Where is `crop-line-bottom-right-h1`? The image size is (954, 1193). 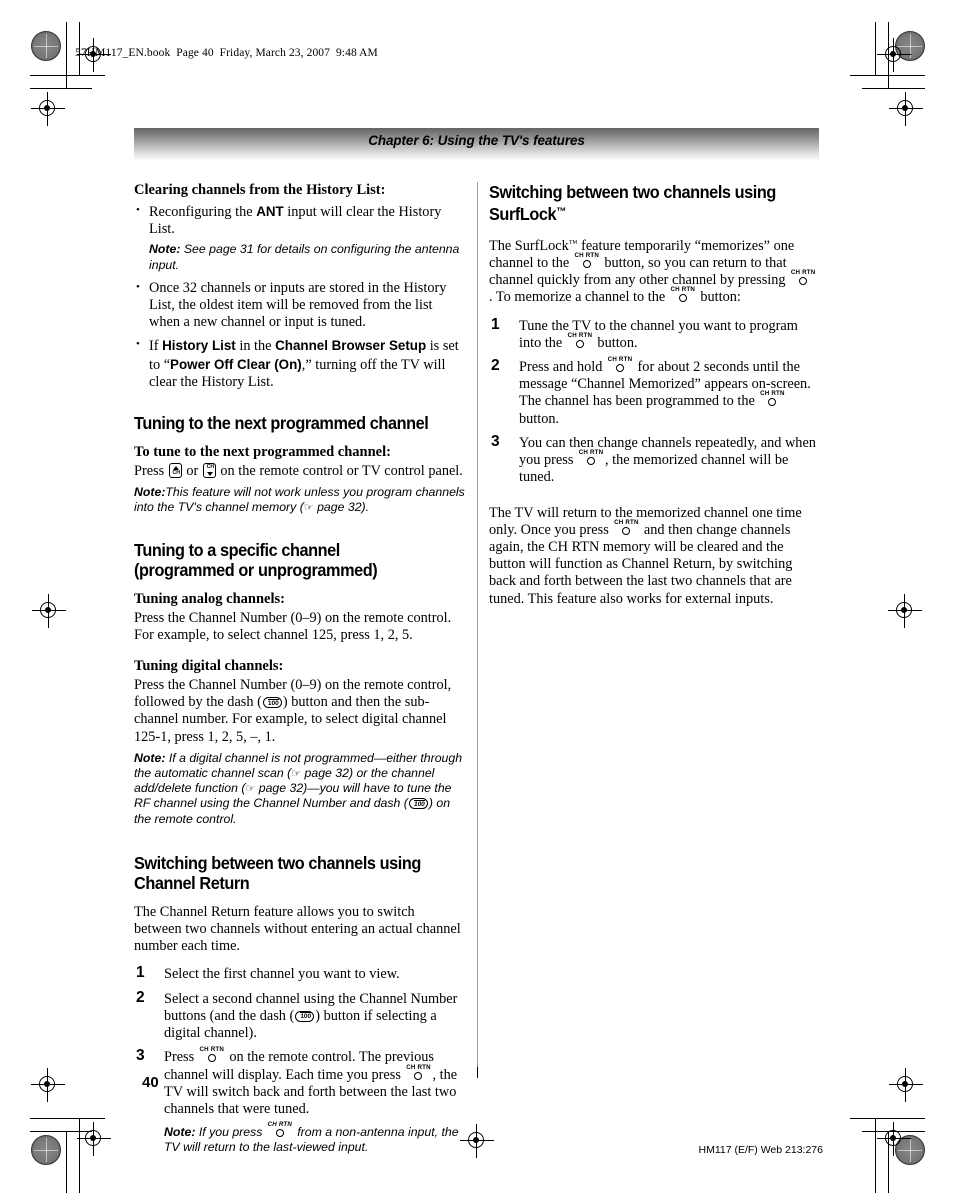
crop-line-bottom-right-h1 is located at coordinates (887, 1118).